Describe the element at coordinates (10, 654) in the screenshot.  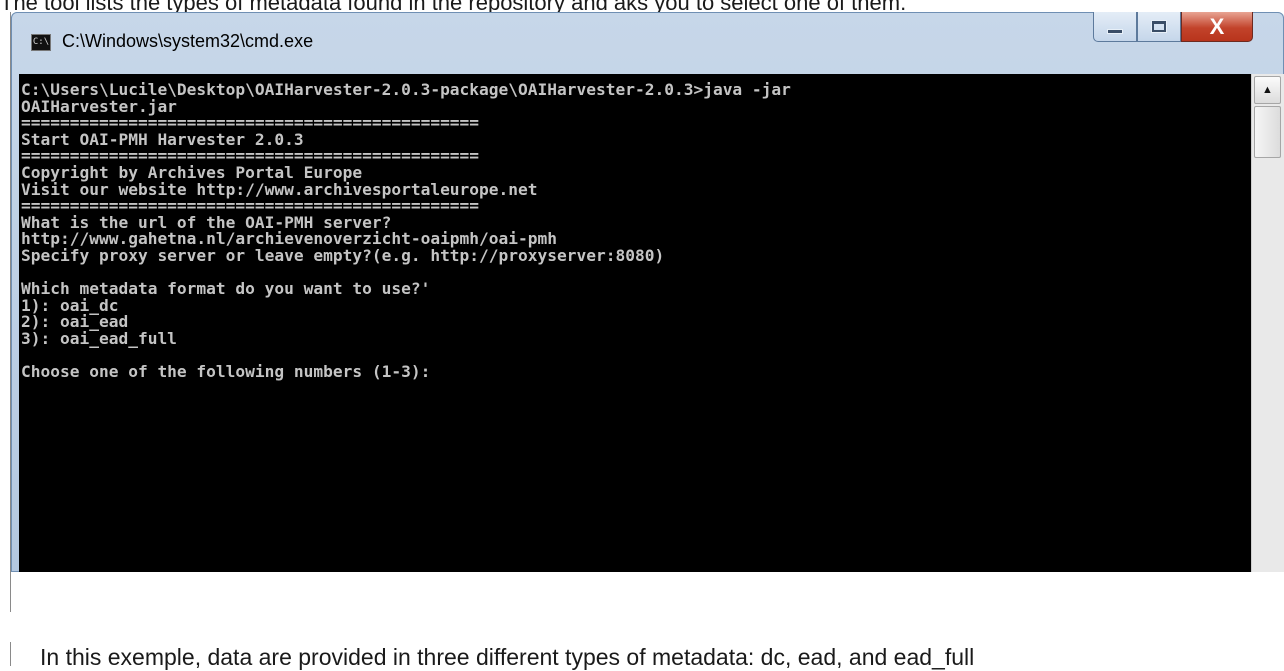
I see `page-margin-line` at that location.